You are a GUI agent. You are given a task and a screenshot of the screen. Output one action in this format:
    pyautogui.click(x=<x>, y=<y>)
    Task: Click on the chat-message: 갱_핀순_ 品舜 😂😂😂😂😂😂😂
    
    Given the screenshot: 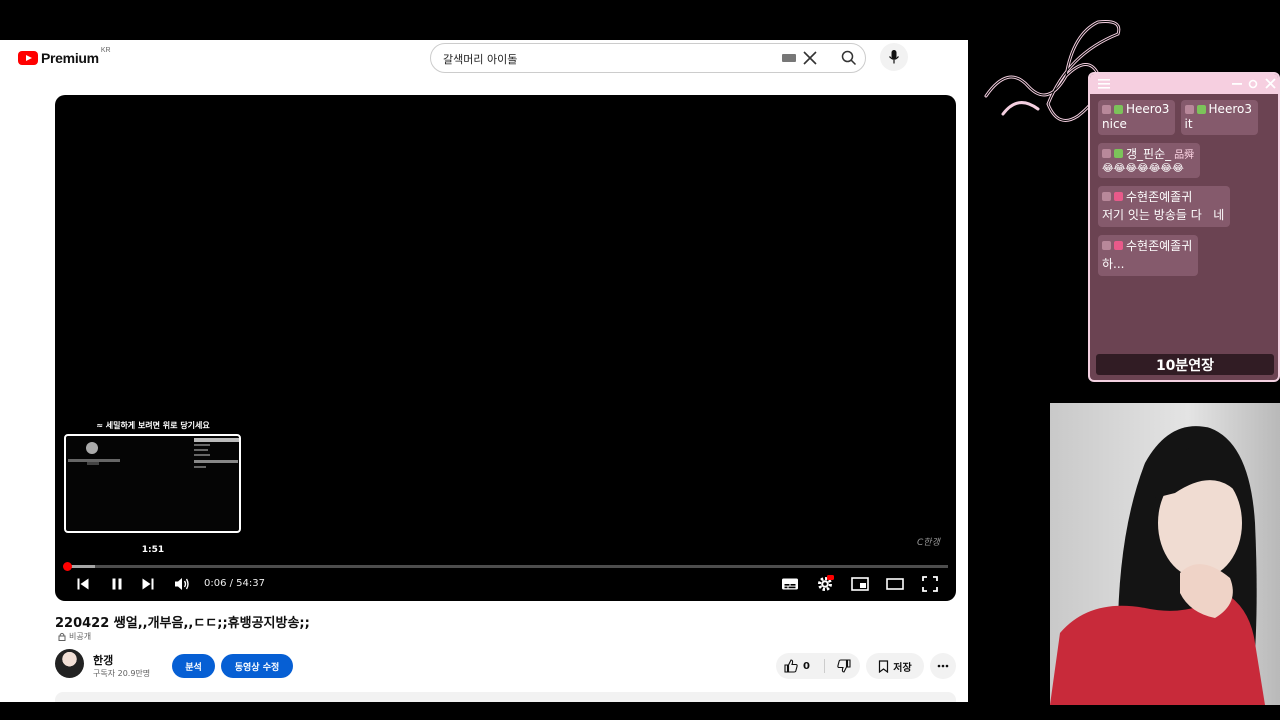 What is the action you would take?
    pyautogui.click(x=1149, y=160)
    